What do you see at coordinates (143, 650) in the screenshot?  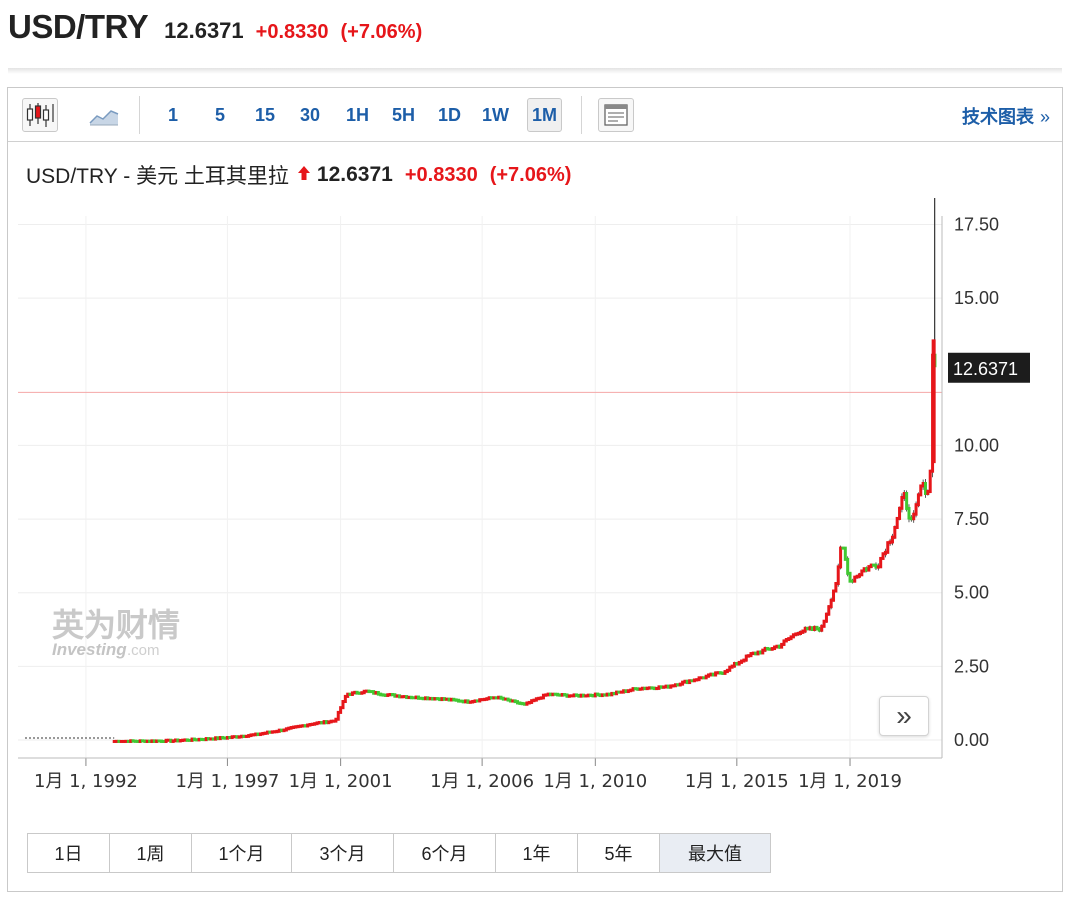 I see `watermark-domain: .com` at bounding box center [143, 650].